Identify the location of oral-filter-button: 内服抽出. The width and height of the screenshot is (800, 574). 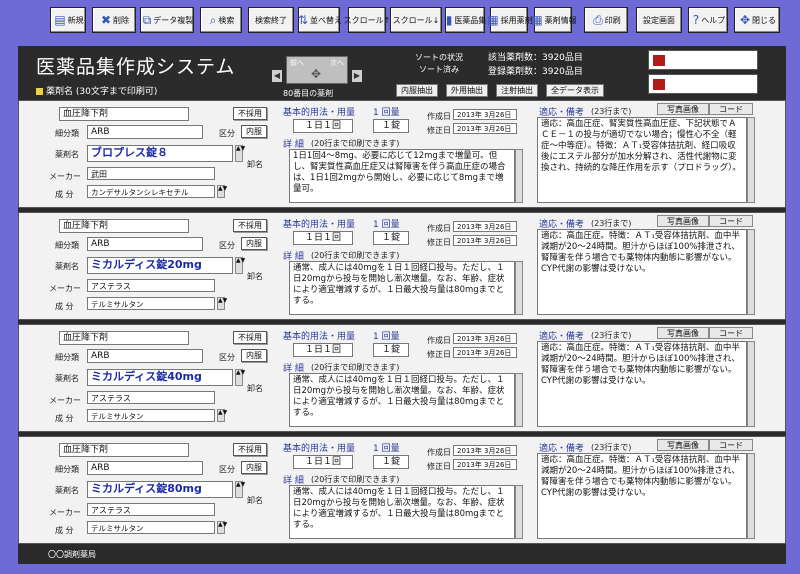
(417, 90).